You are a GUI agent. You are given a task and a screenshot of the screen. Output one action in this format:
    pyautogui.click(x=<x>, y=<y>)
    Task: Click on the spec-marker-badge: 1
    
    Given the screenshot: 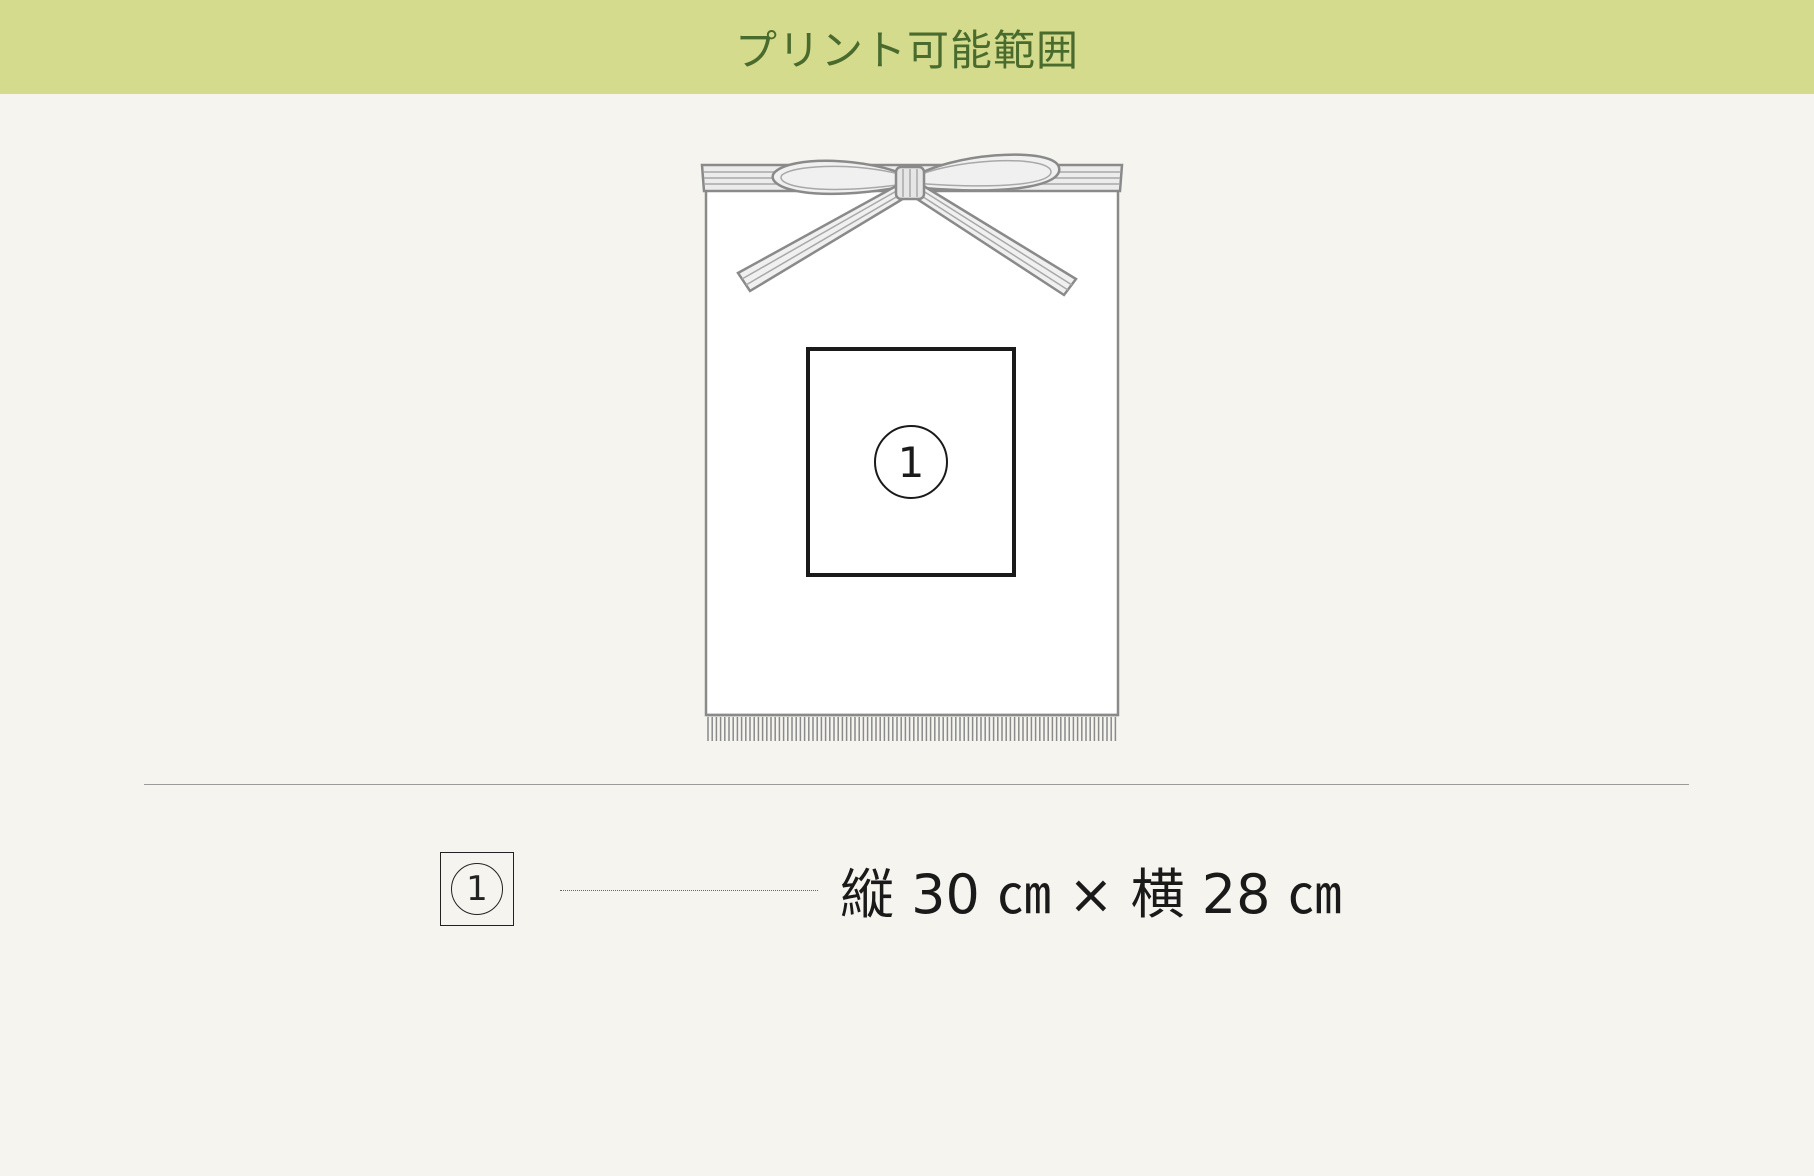 What is the action you would take?
    pyautogui.click(x=477, y=889)
    